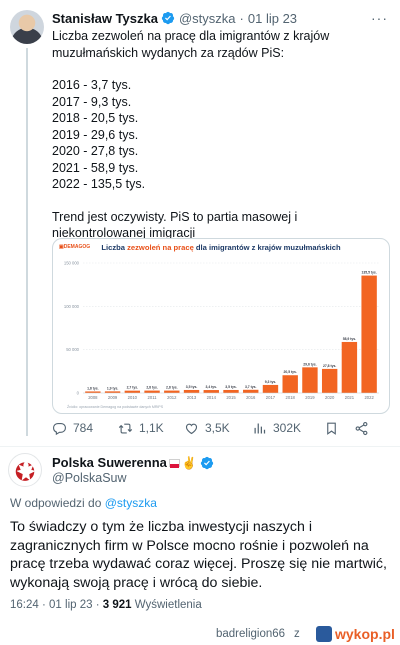  Describe the element at coordinates (290, 372) in the screenshot. I see `bar-value-label: 20,5 tys.` at that location.